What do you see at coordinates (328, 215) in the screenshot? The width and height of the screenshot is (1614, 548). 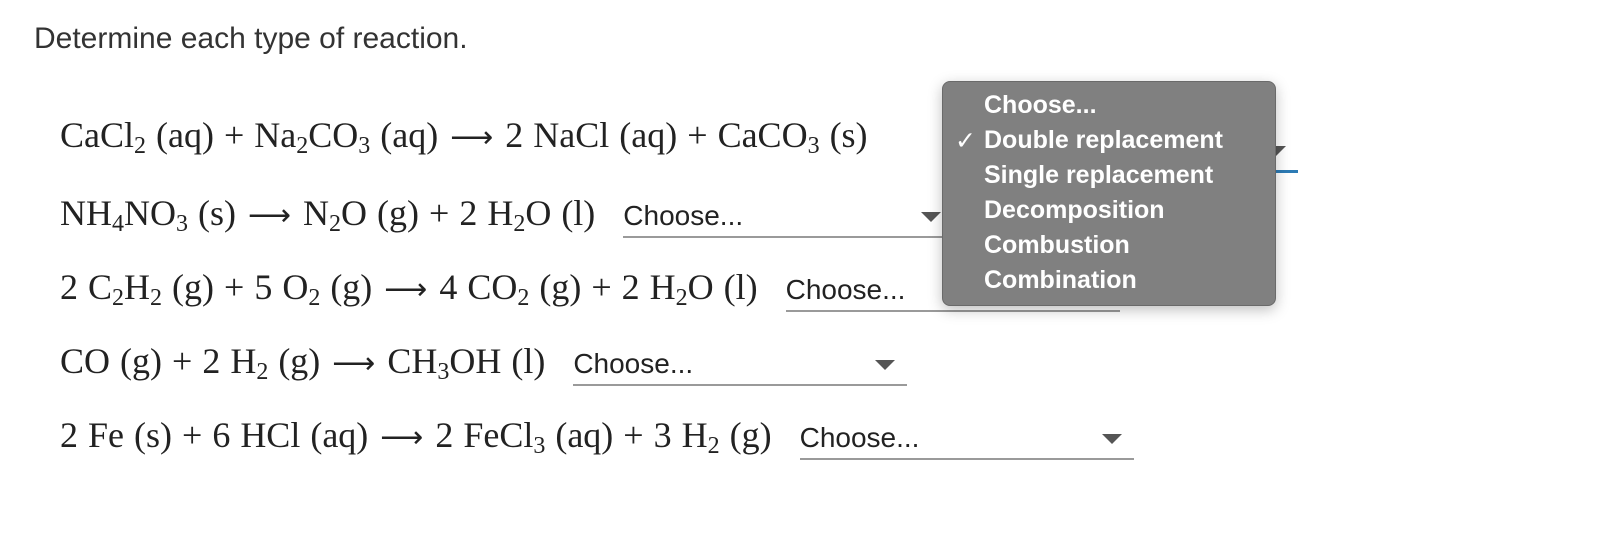 I see `reaction-2-equation: NH4NO3 (s) ⟶ N2O (g) +2 H2O (l)` at bounding box center [328, 215].